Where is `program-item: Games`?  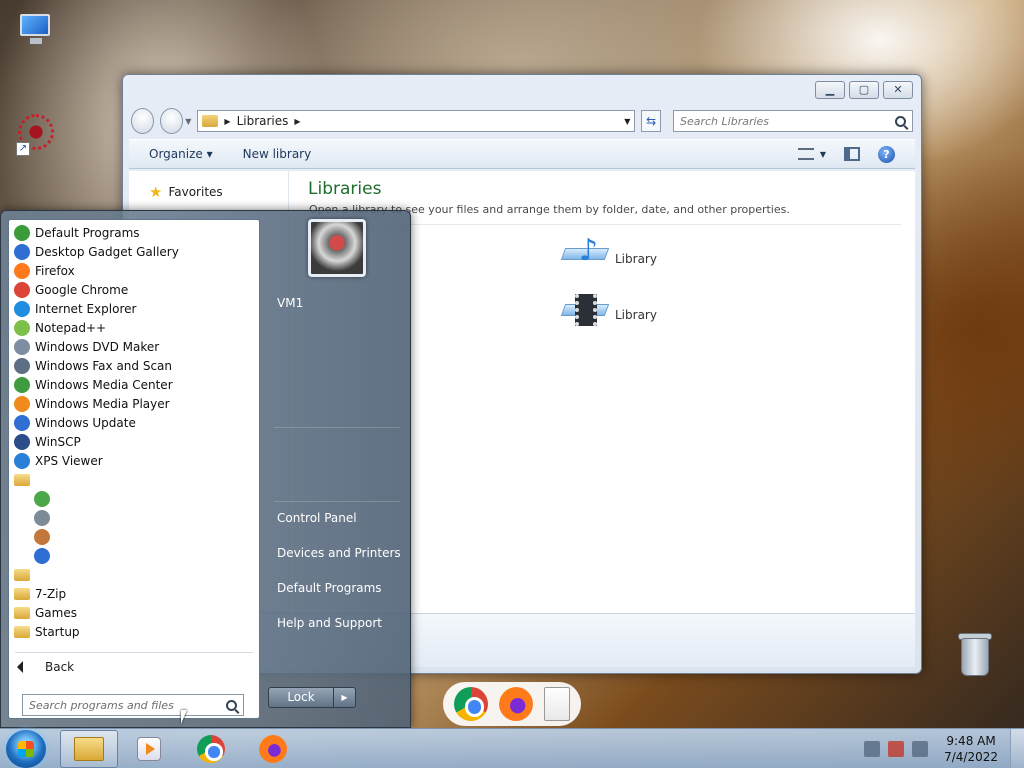 program-item: Games is located at coordinates (134, 612).